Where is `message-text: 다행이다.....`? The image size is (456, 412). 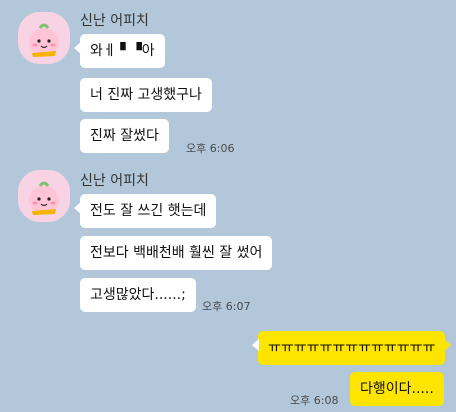 message-text: 다행이다..... is located at coordinates (397, 389).